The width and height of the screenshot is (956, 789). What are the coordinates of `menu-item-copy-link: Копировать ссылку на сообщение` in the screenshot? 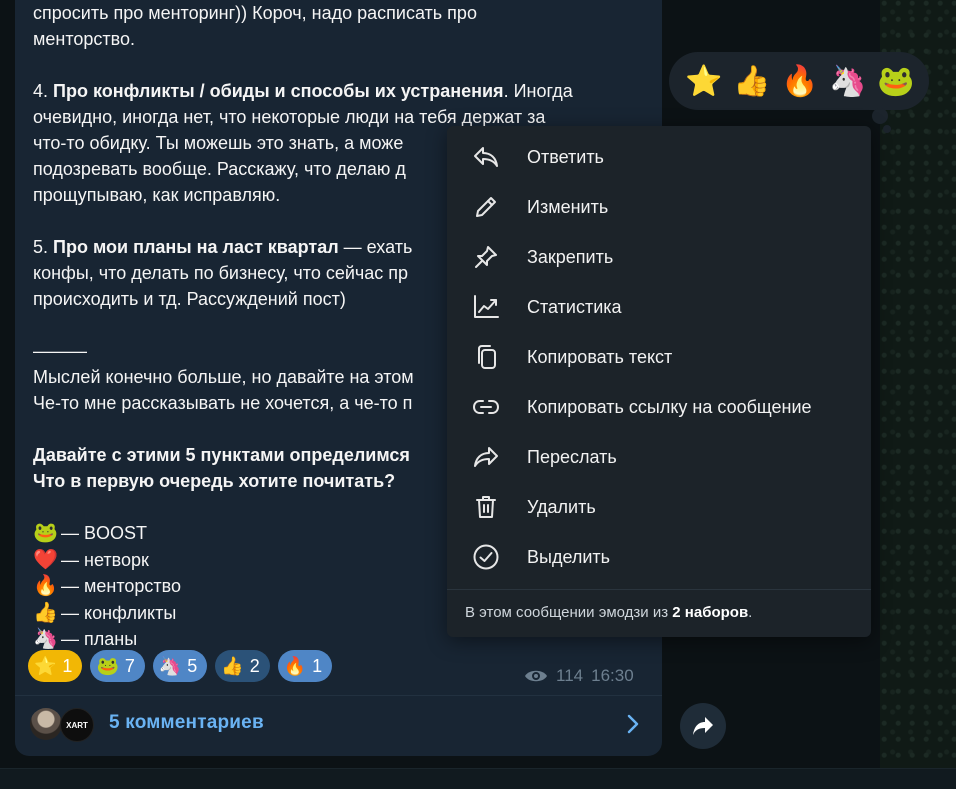 It's located at (659, 407).